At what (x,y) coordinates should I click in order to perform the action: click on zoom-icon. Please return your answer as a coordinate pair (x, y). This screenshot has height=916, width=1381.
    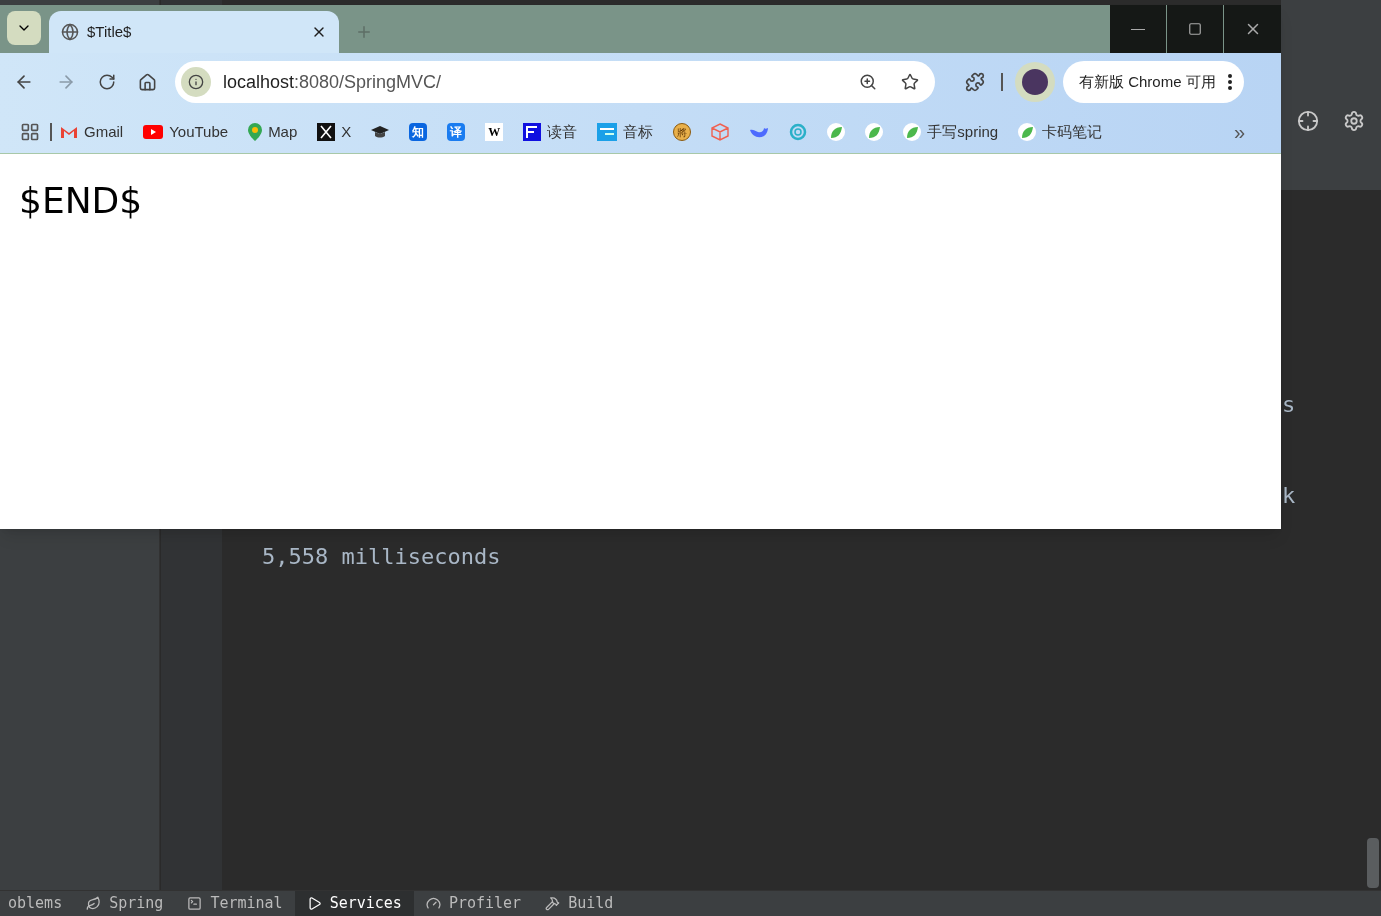
    Looking at the image, I should click on (868, 82).